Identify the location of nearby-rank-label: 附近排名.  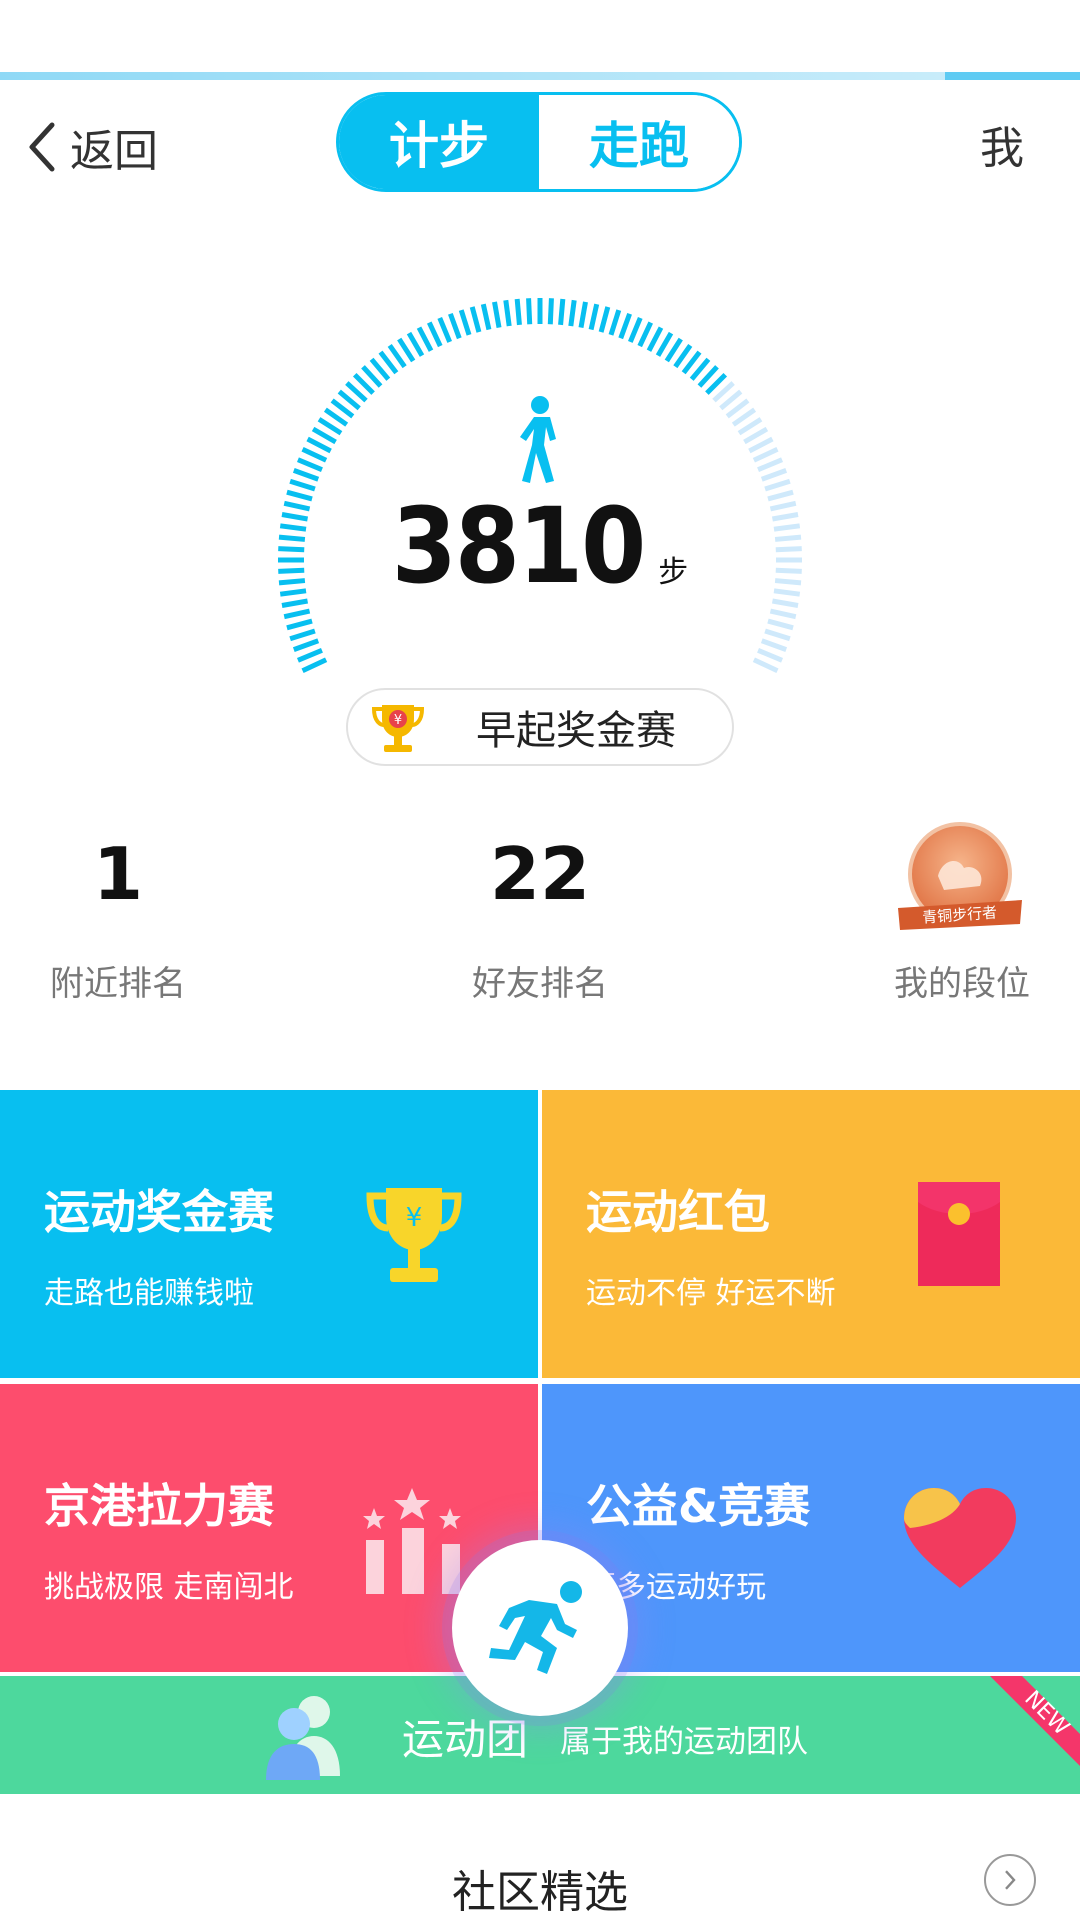
(118, 984).